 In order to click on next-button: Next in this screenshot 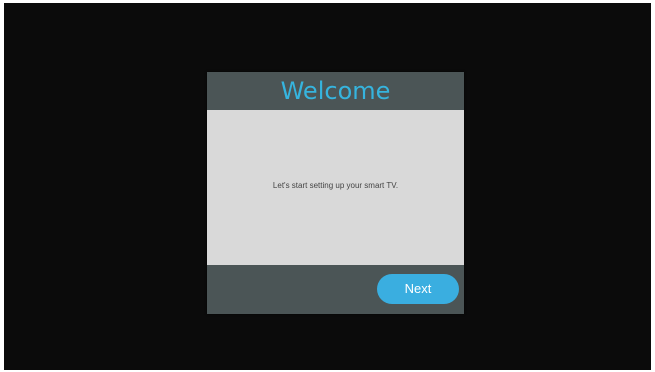, I will do `click(418, 289)`.